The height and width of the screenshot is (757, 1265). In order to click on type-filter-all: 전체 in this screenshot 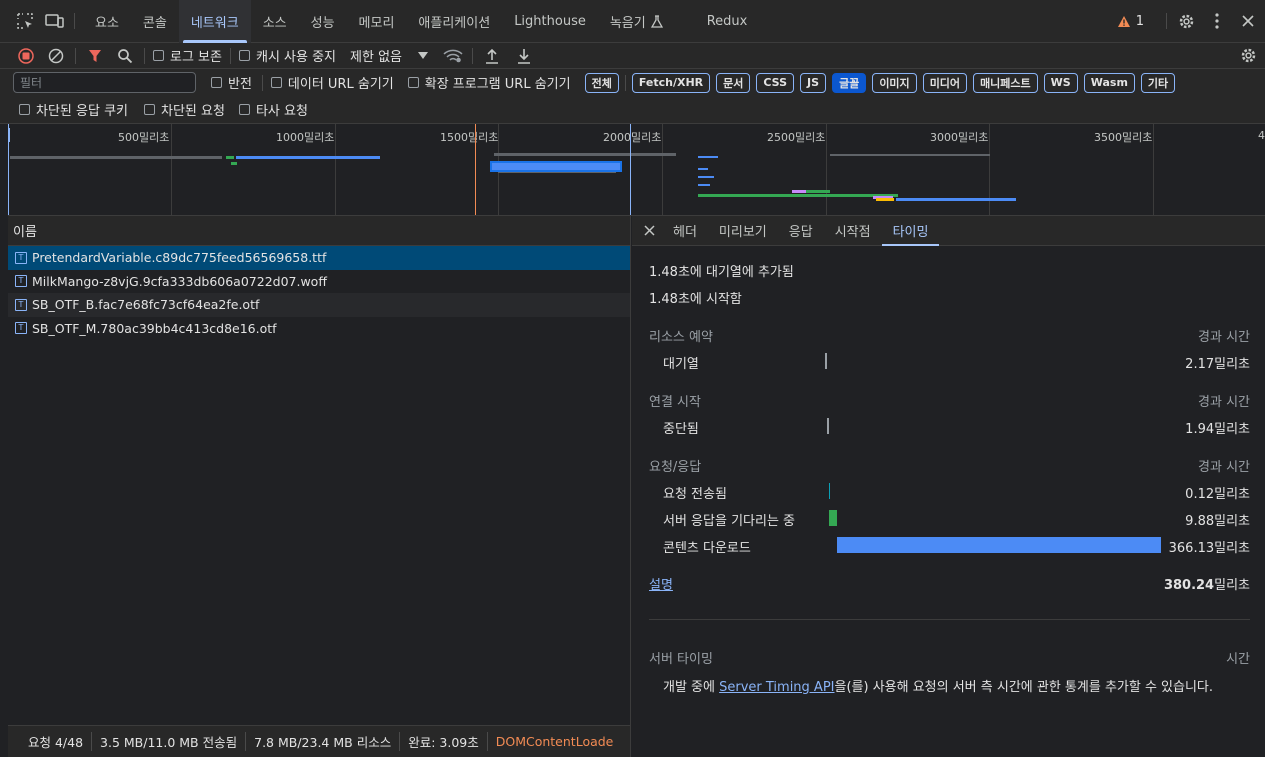, I will do `click(601, 82)`.